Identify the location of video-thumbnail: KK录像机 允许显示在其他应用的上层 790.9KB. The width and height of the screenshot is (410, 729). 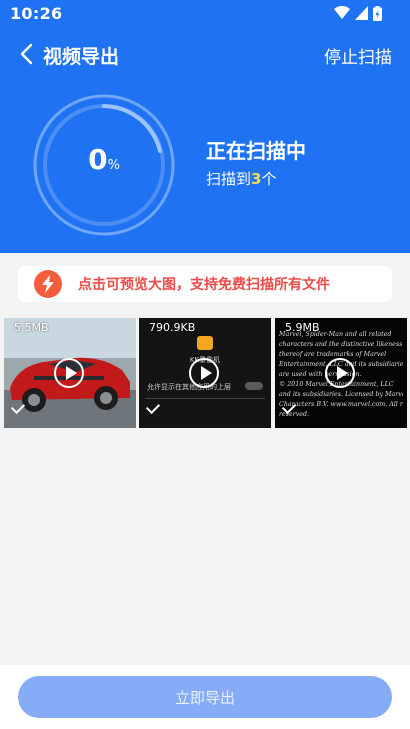
(205, 373).